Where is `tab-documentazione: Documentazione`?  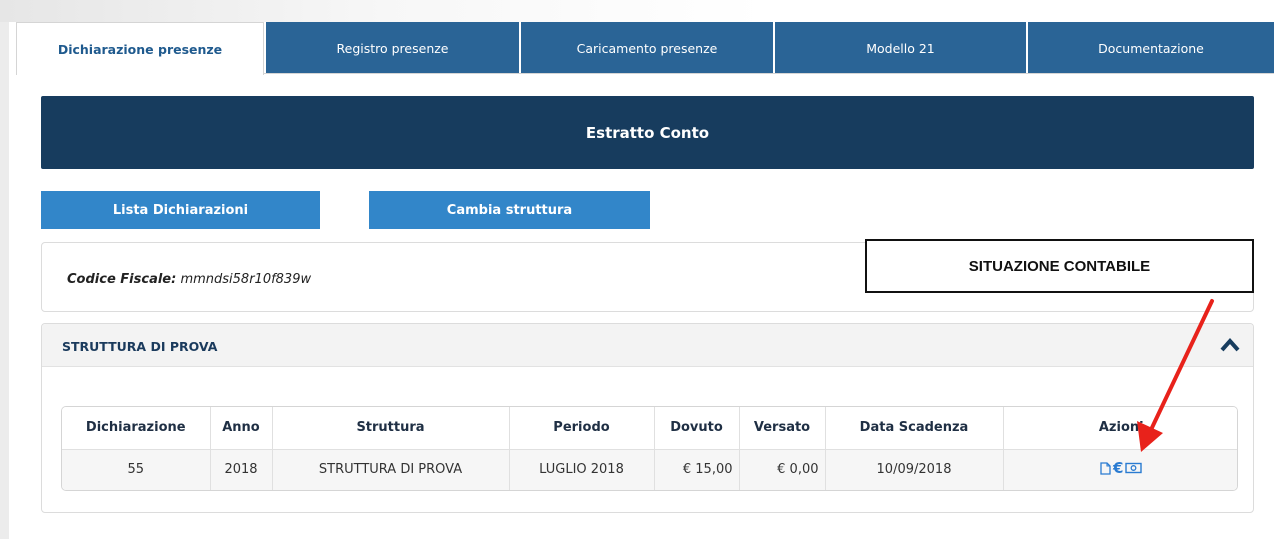 tab-documentazione: Documentazione is located at coordinates (1151, 48).